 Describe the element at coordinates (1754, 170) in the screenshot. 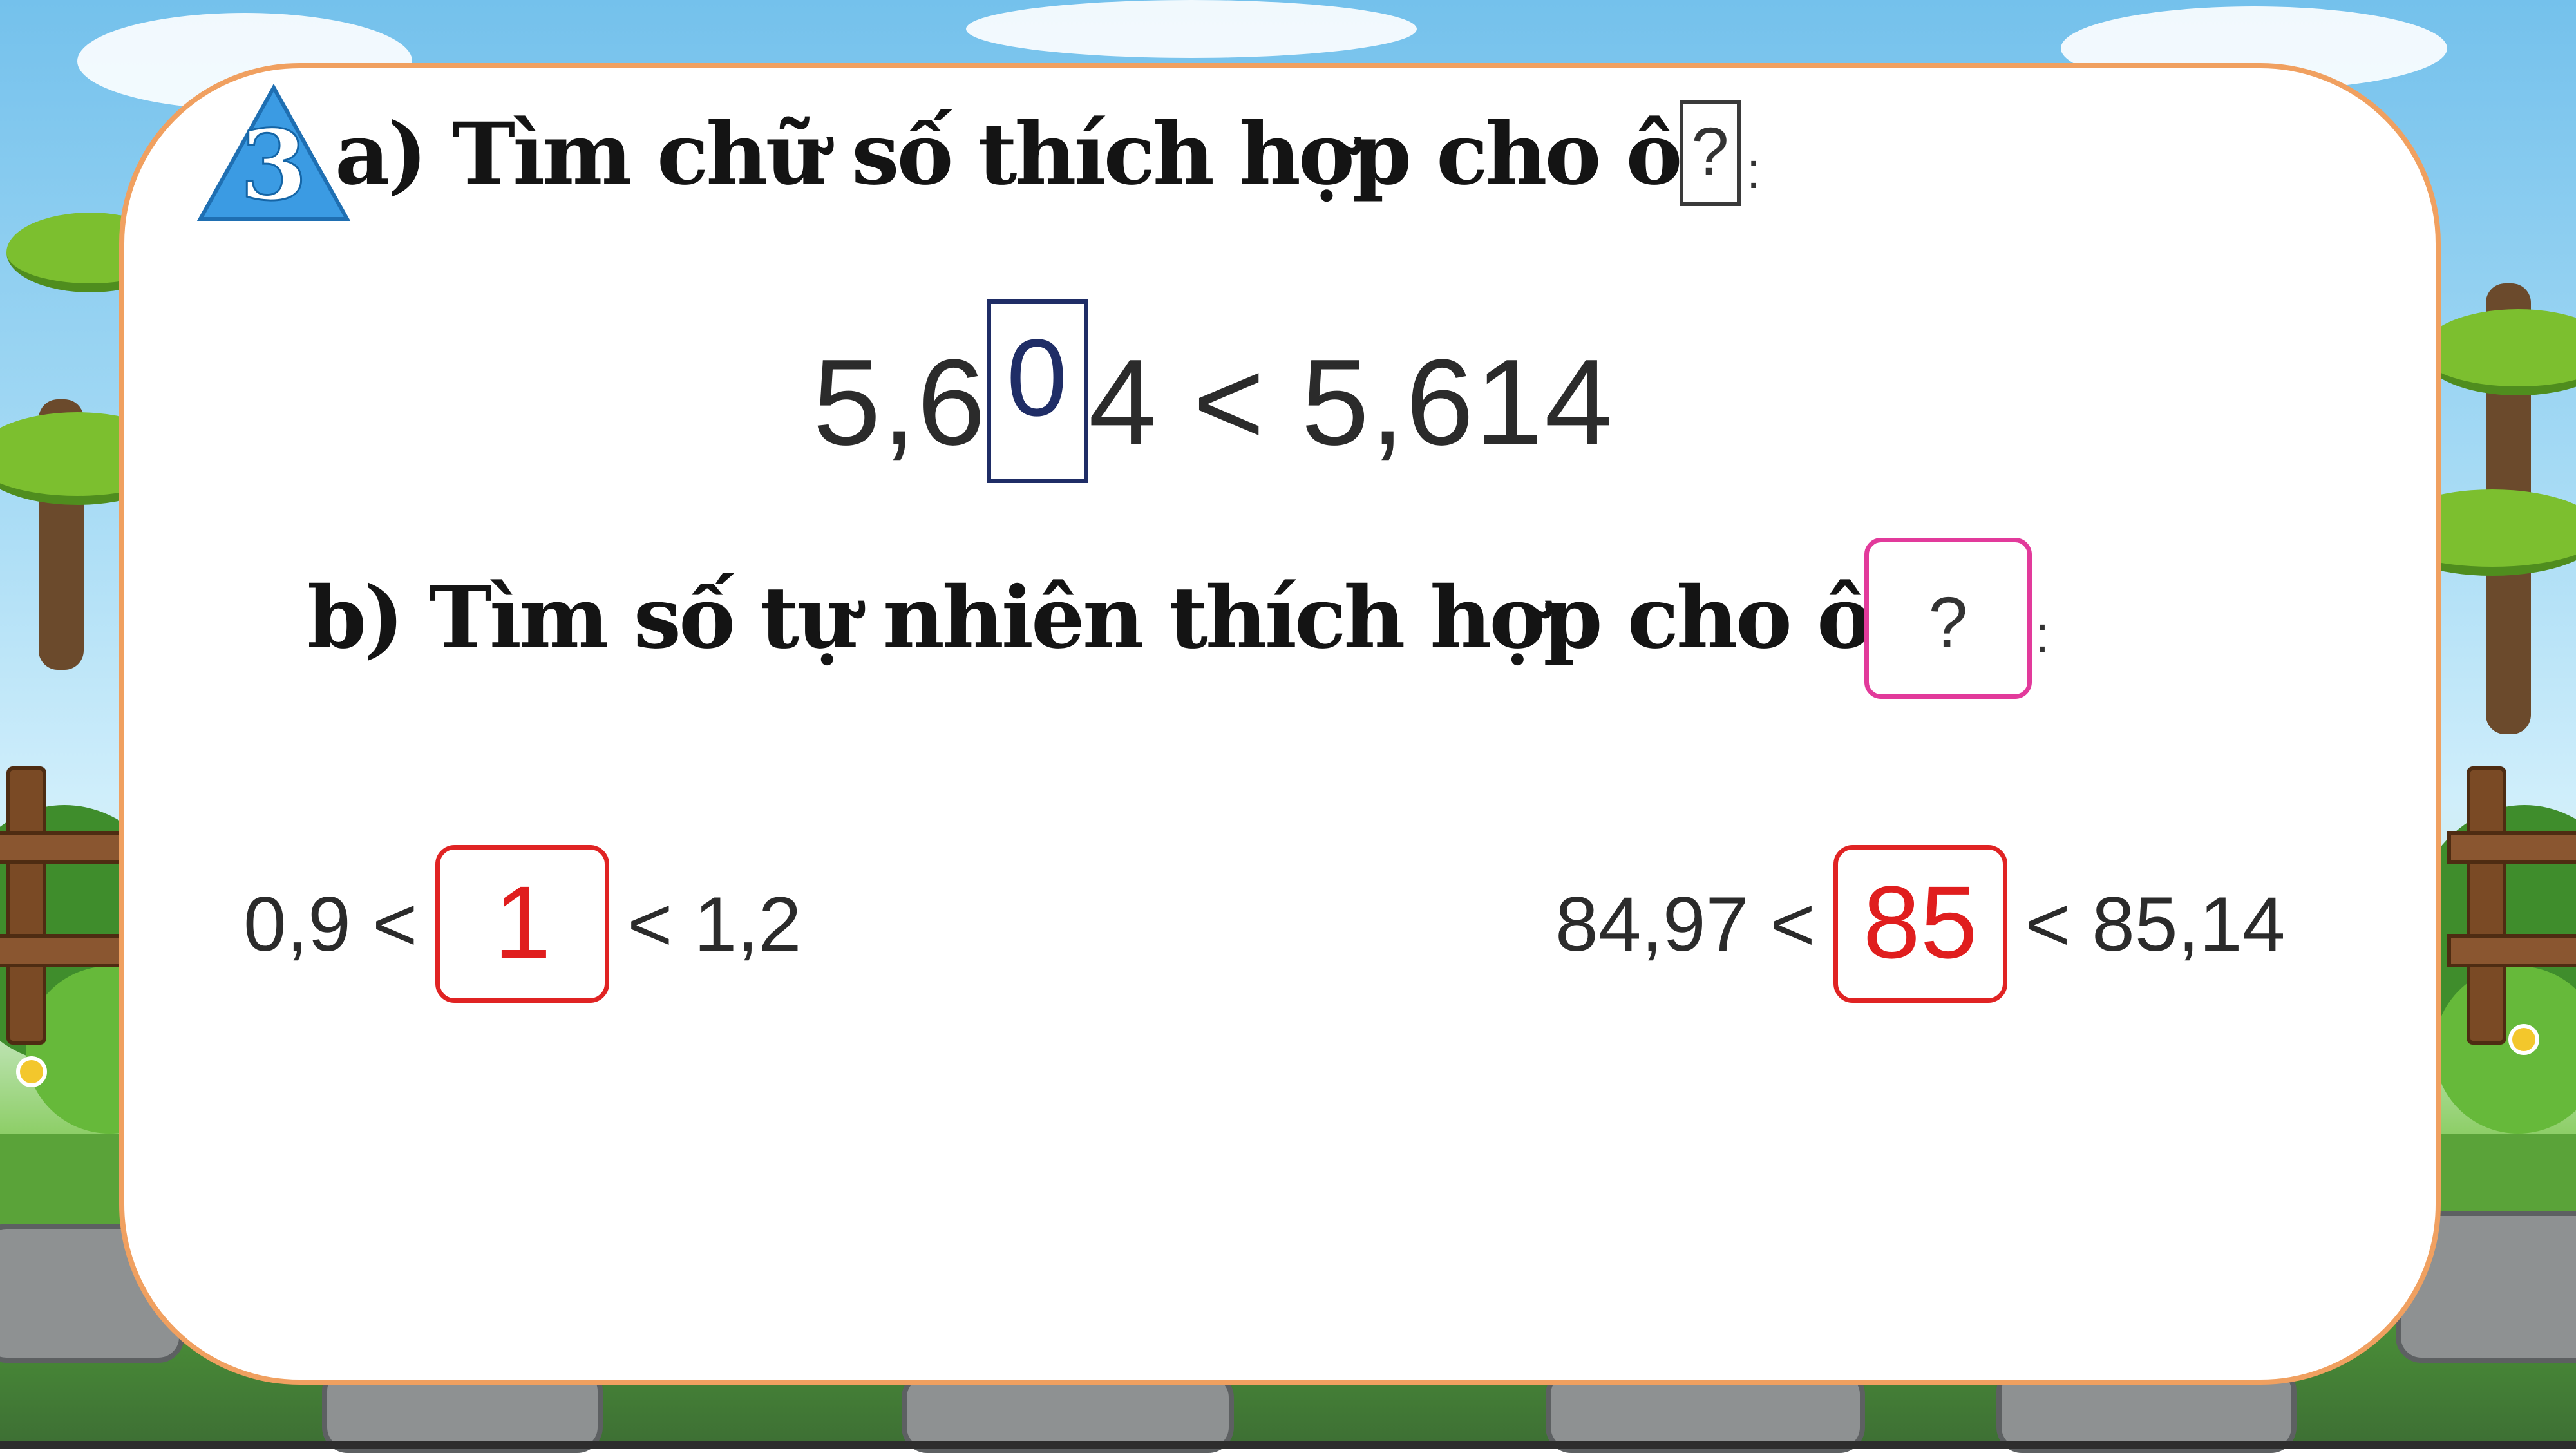

I see `part-a-colon: :` at that location.